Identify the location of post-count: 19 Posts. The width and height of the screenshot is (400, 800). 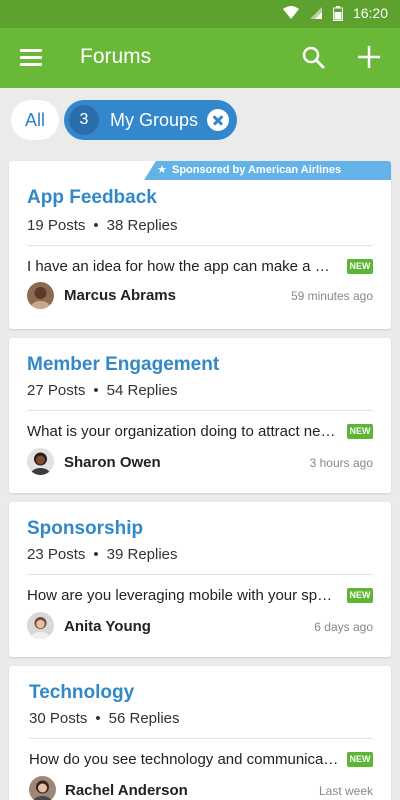
(56, 225).